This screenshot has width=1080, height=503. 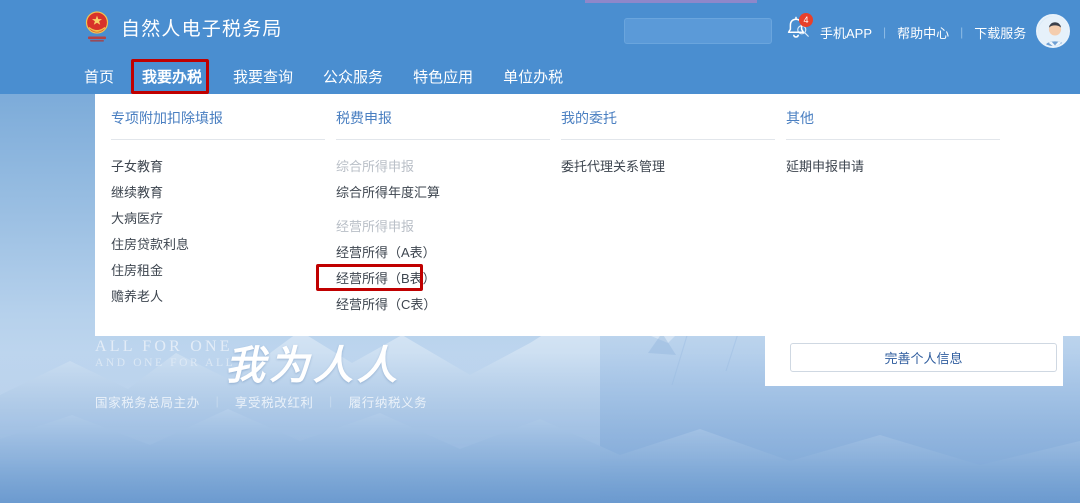 I want to click on dropdown-column-title: 我的委托, so click(x=589, y=118).